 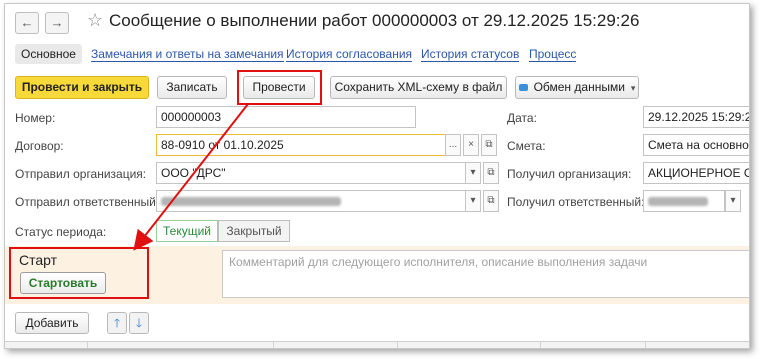 What do you see at coordinates (349, 54) in the screenshot?
I see `tab-approval-history: История согласования` at bounding box center [349, 54].